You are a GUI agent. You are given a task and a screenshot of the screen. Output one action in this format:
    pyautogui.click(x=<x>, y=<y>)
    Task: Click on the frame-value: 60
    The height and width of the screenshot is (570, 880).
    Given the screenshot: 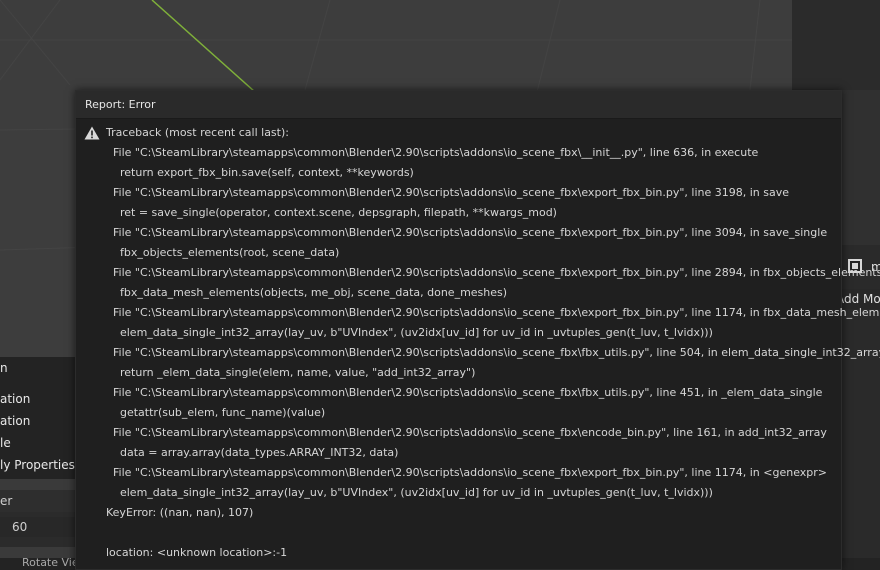 What is the action you would take?
    pyautogui.click(x=20, y=527)
    